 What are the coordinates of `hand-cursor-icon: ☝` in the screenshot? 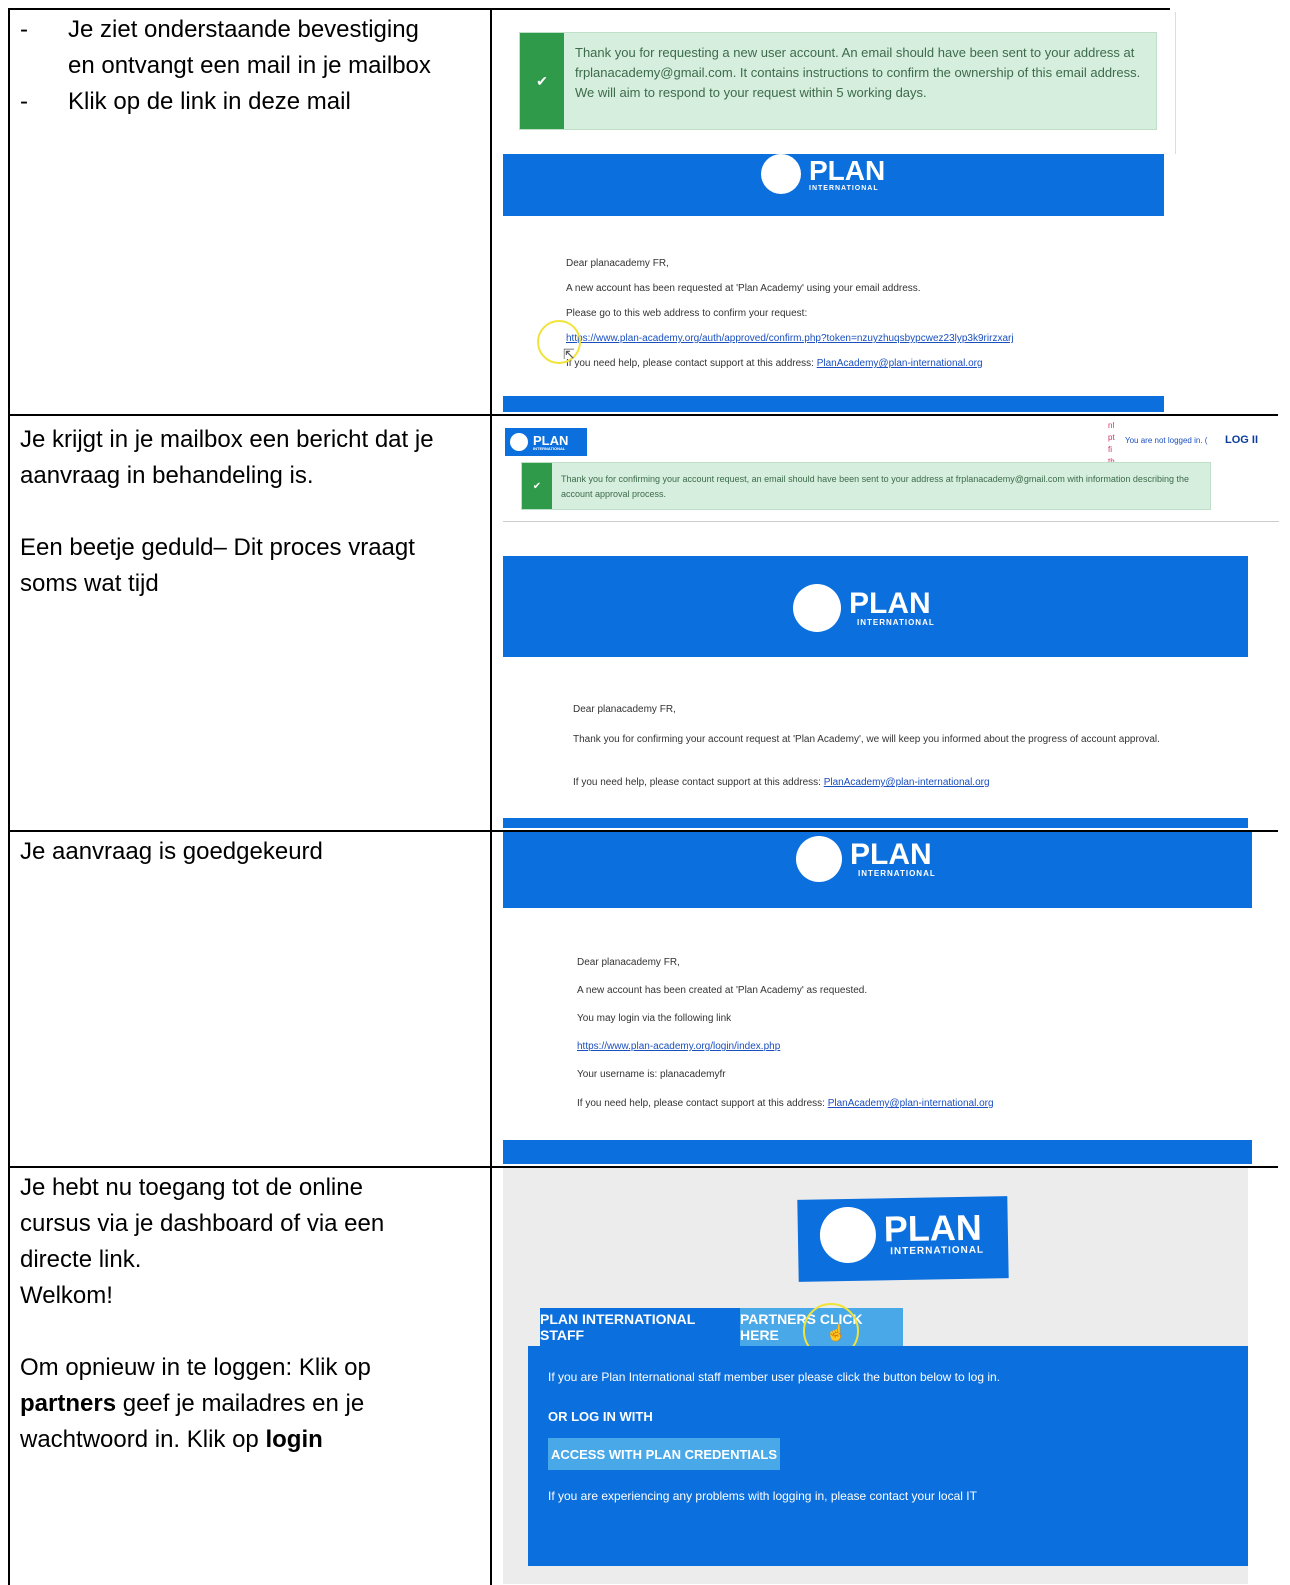 It's located at (836, 1333).